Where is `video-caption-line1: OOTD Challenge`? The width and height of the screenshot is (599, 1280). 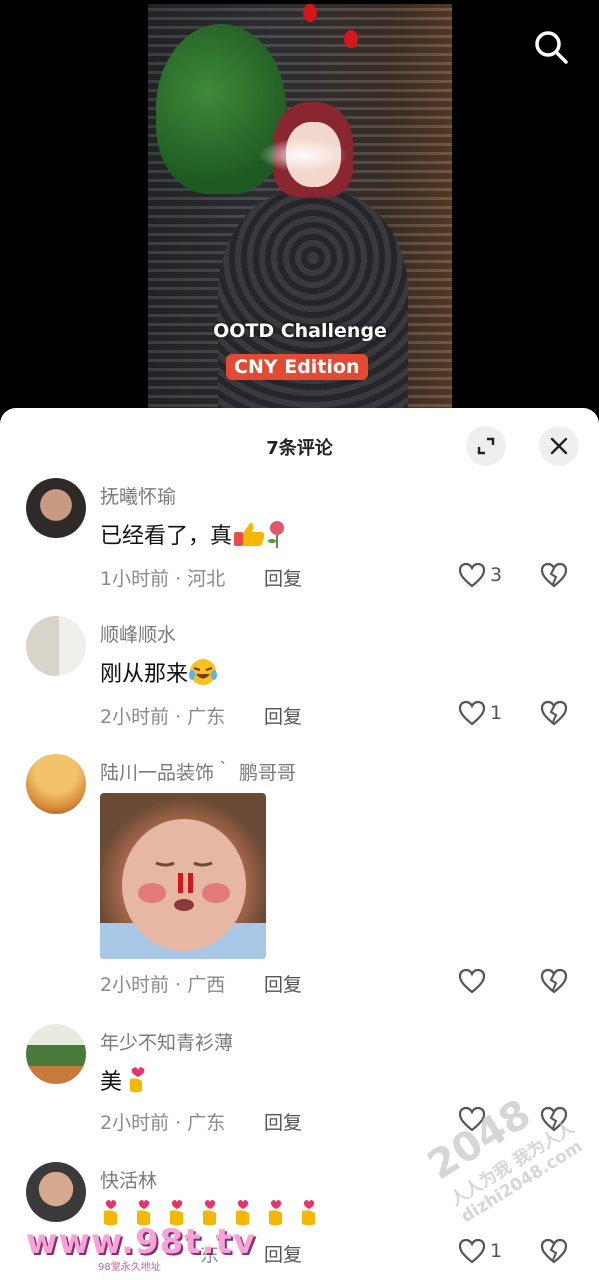 video-caption-line1: OOTD Challenge is located at coordinates (300, 331).